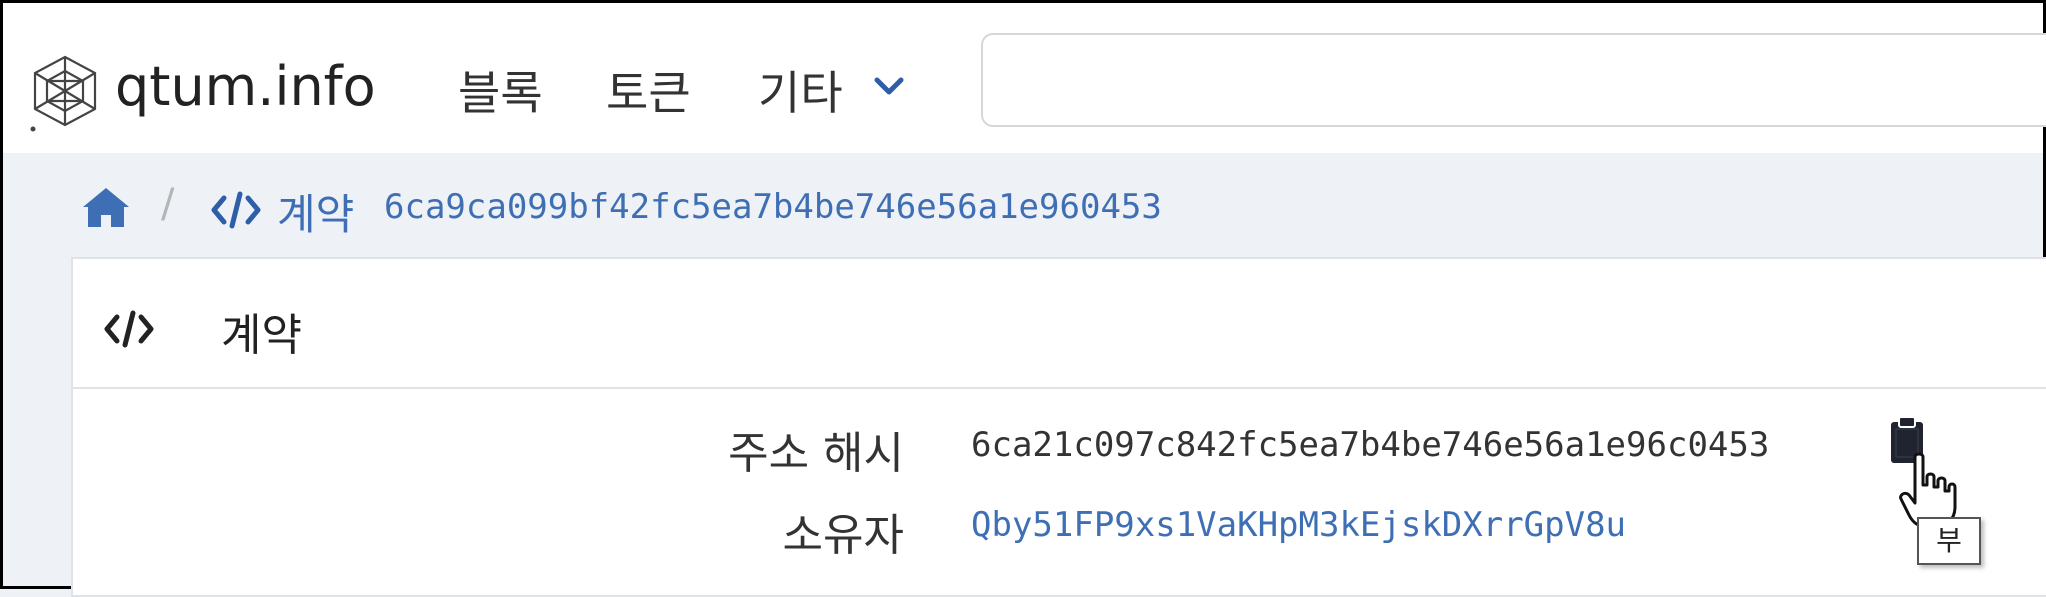 This screenshot has width=2046, height=597. What do you see at coordinates (1513, 80) in the screenshot?
I see `search-input` at bounding box center [1513, 80].